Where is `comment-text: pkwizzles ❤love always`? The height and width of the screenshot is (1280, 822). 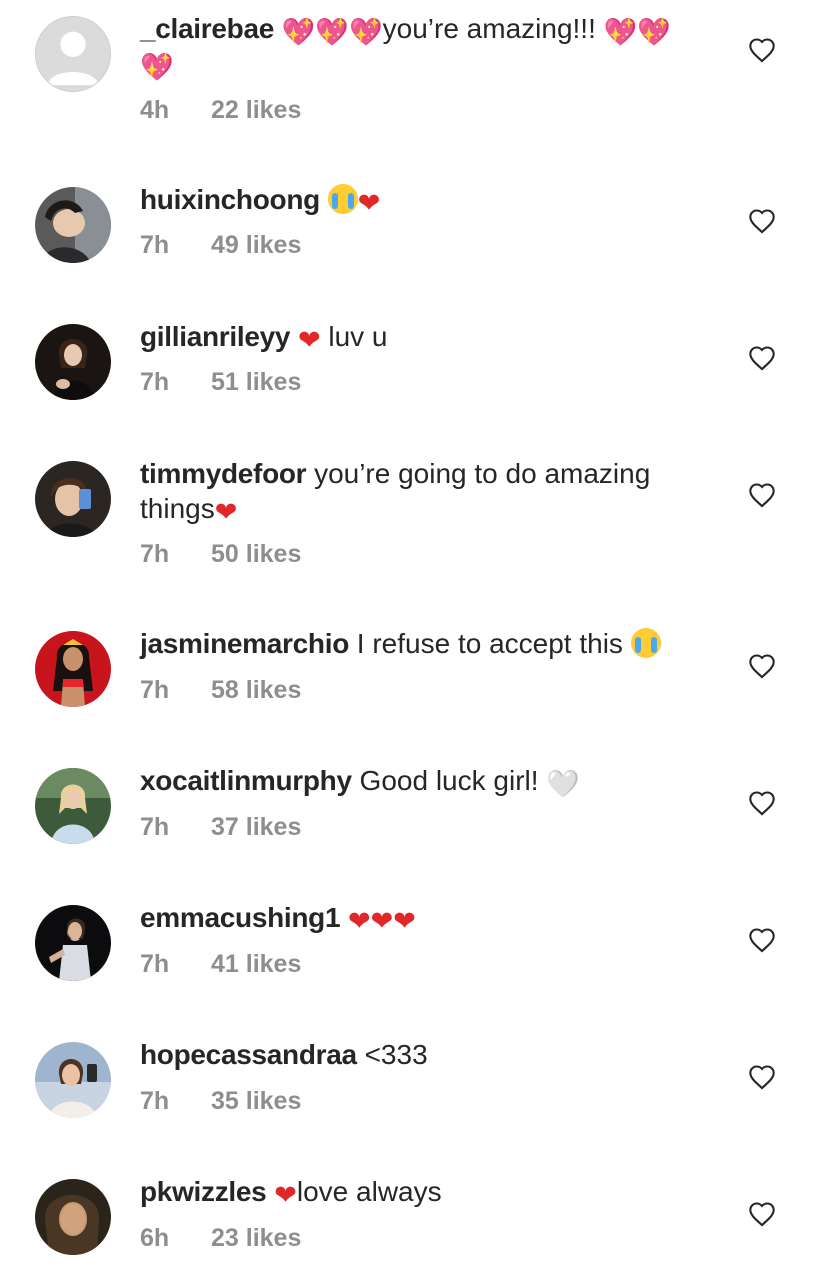
comment-text: pkwizzles ❤love always is located at coordinates (425, 1191).